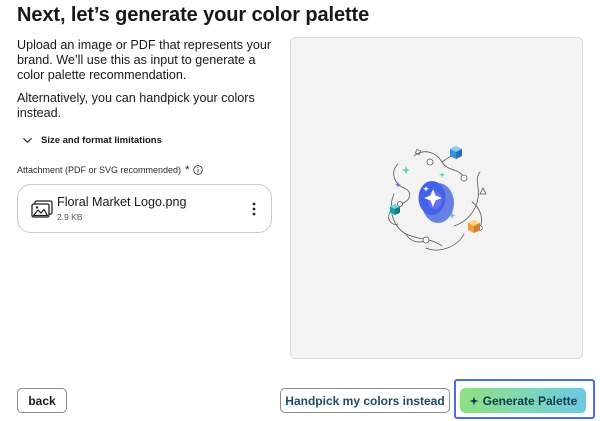 The width and height of the screenshot is (600, 421). Describe the element at coordinates (42, 400) in the screenshot. I see `back-button: back` at that location.